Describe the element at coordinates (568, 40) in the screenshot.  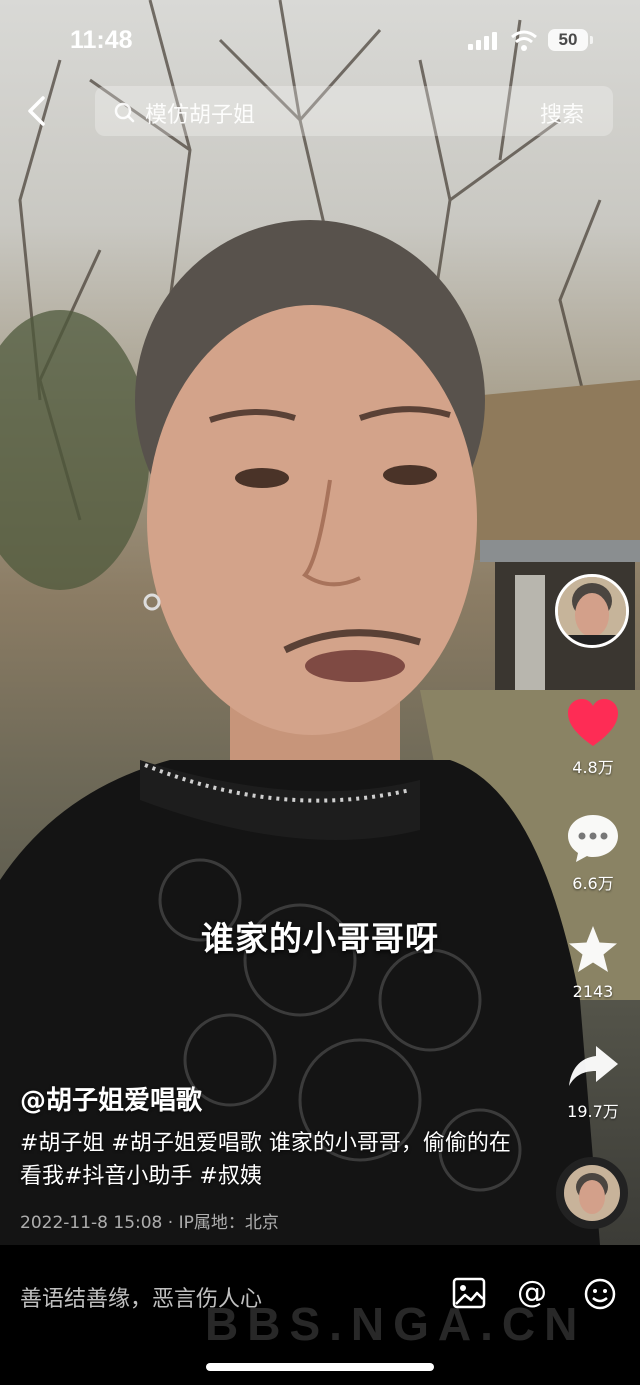
I see `battery-indicator: 50` at that location.